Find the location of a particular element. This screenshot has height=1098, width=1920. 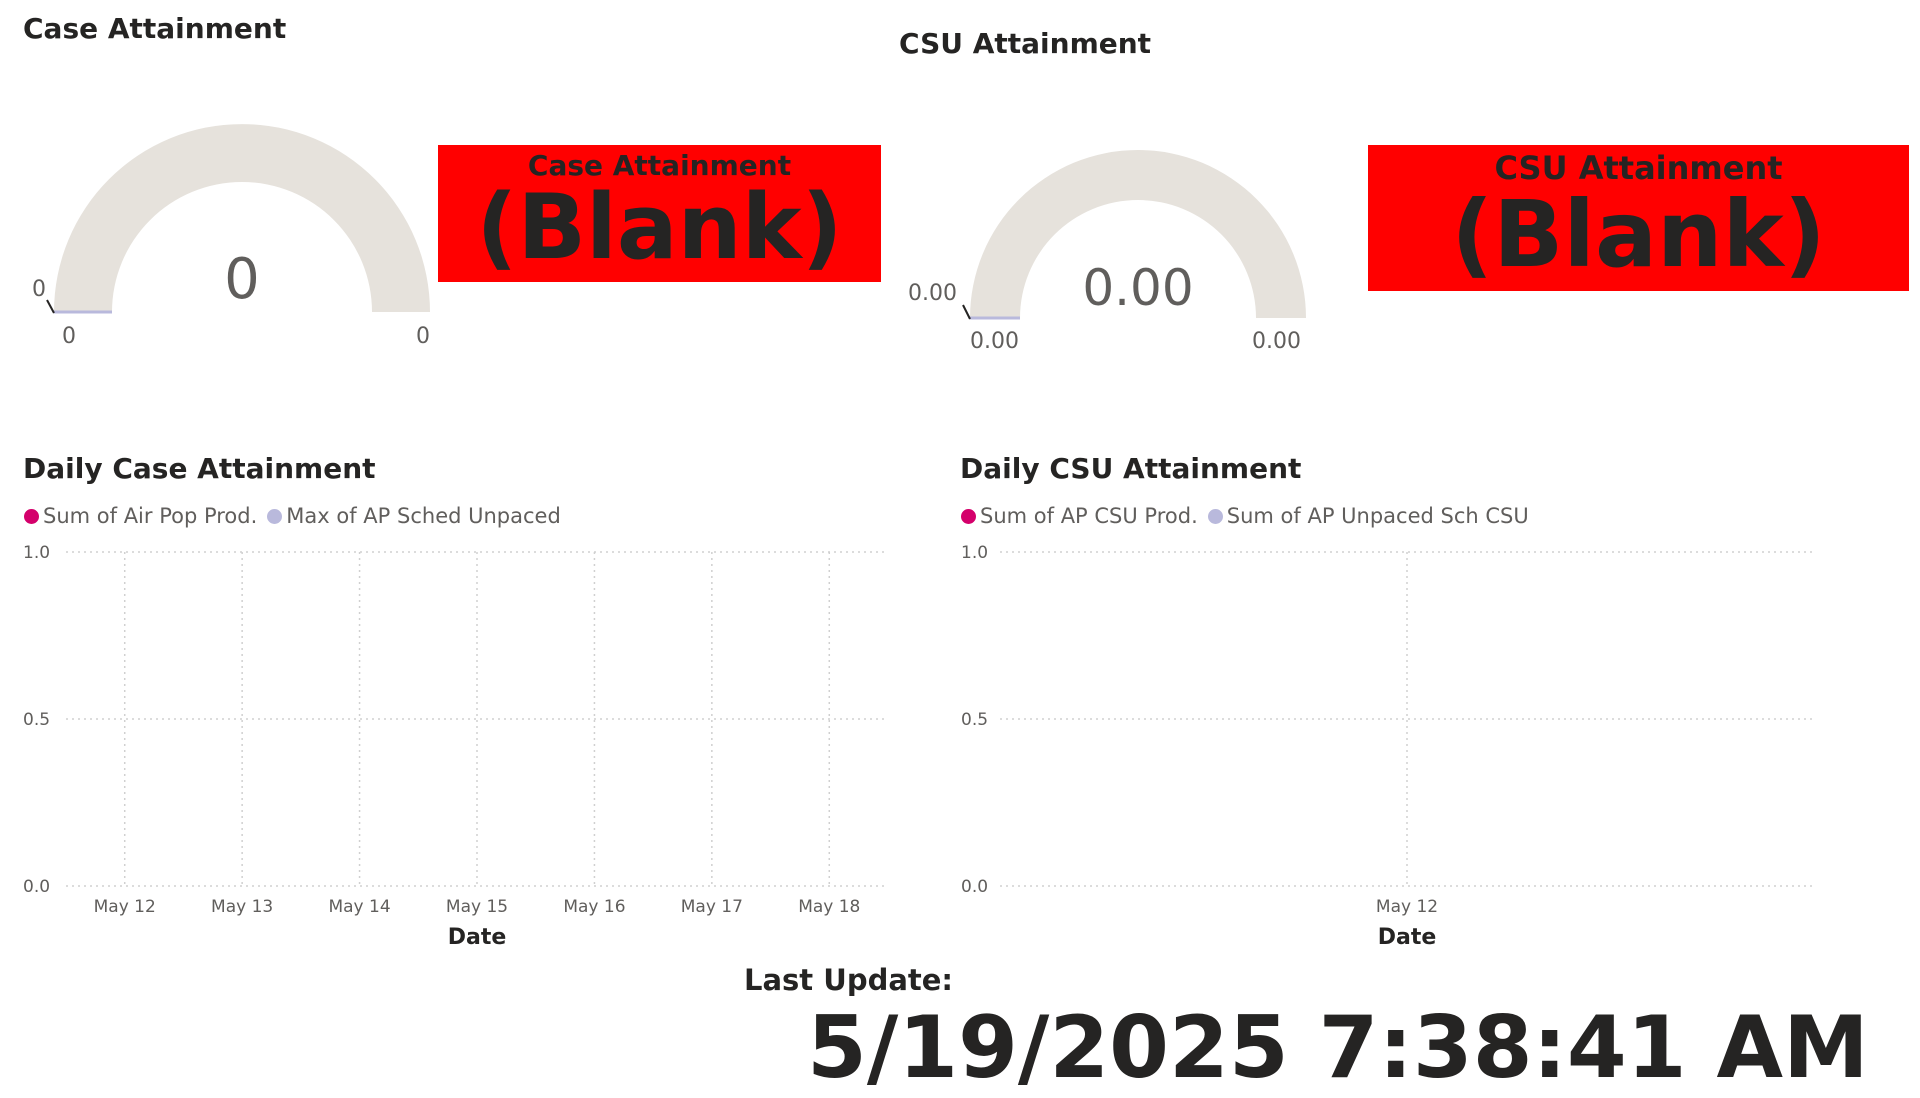

gauge-value-label: 0.00 is located at coordinates (1137, 288).